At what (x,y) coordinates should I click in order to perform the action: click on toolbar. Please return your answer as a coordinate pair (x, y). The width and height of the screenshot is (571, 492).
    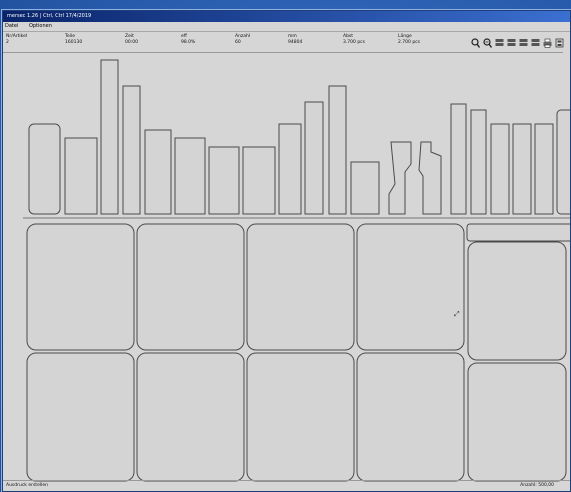
    Looking at the image, I should click on (517, 43).